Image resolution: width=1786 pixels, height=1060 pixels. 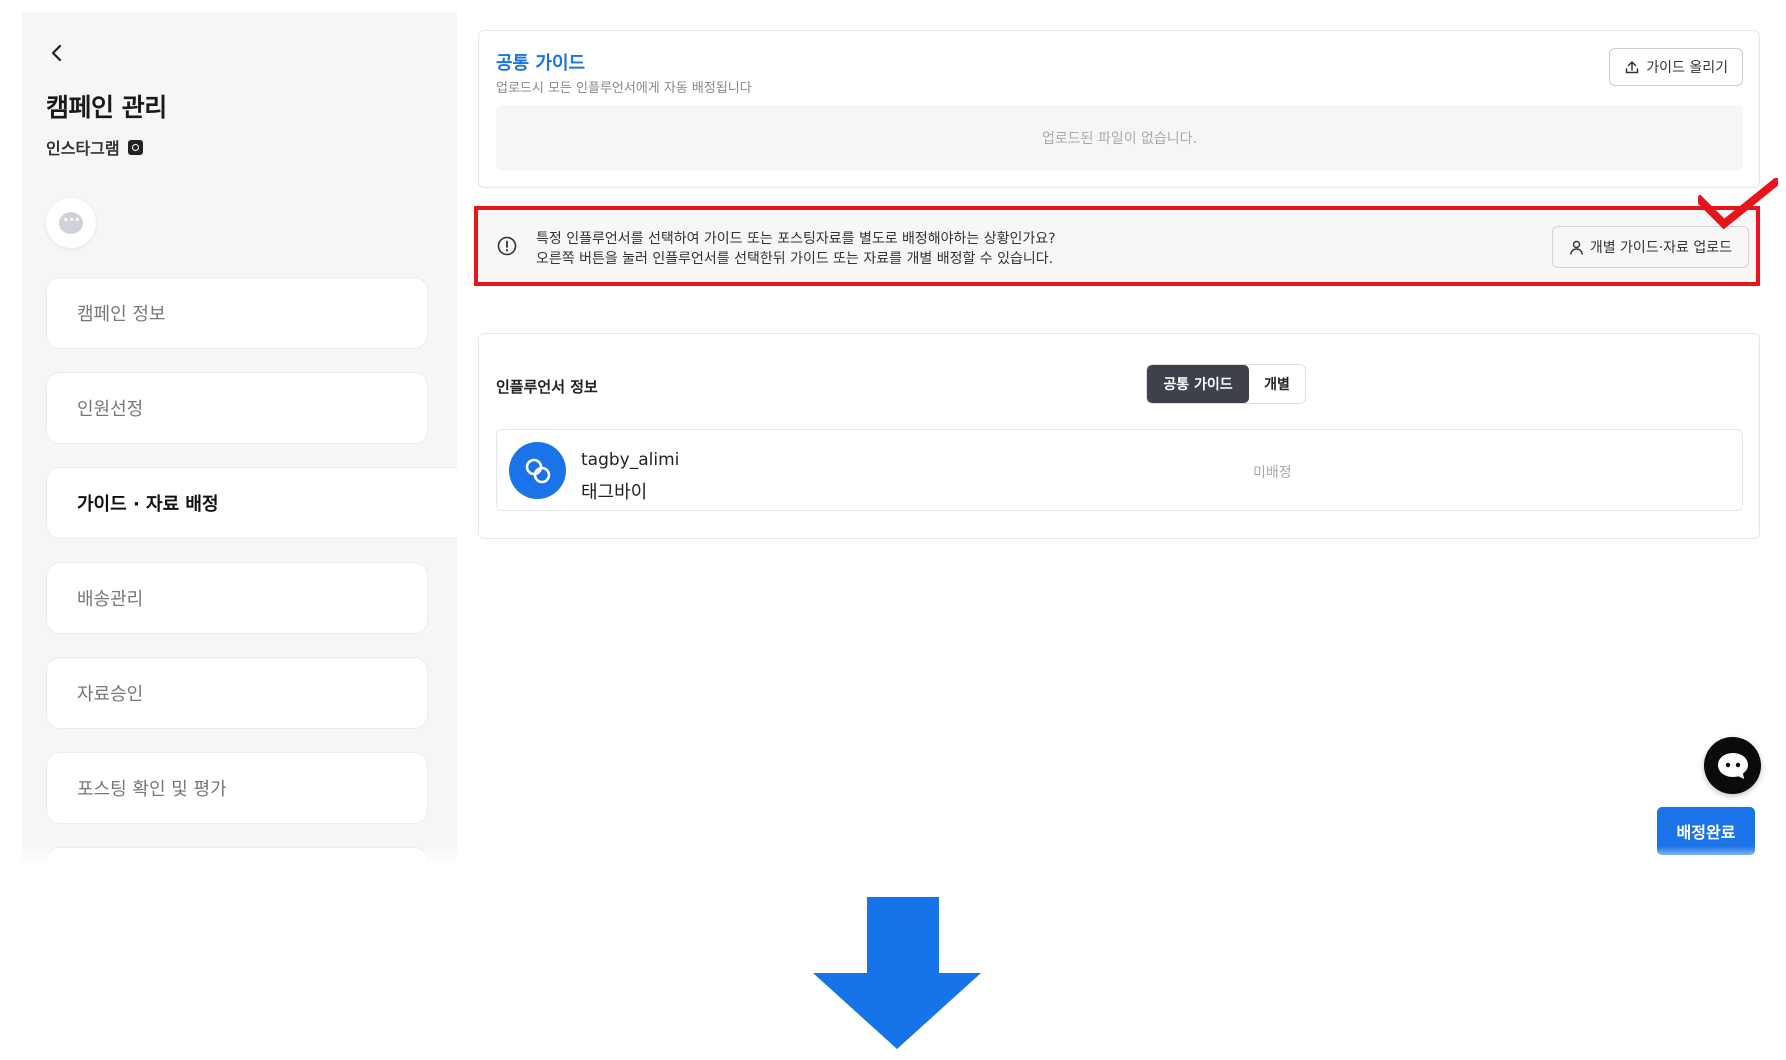 I want to click on sidebar-item-label: 인원선정, so click(x=110, y=409).